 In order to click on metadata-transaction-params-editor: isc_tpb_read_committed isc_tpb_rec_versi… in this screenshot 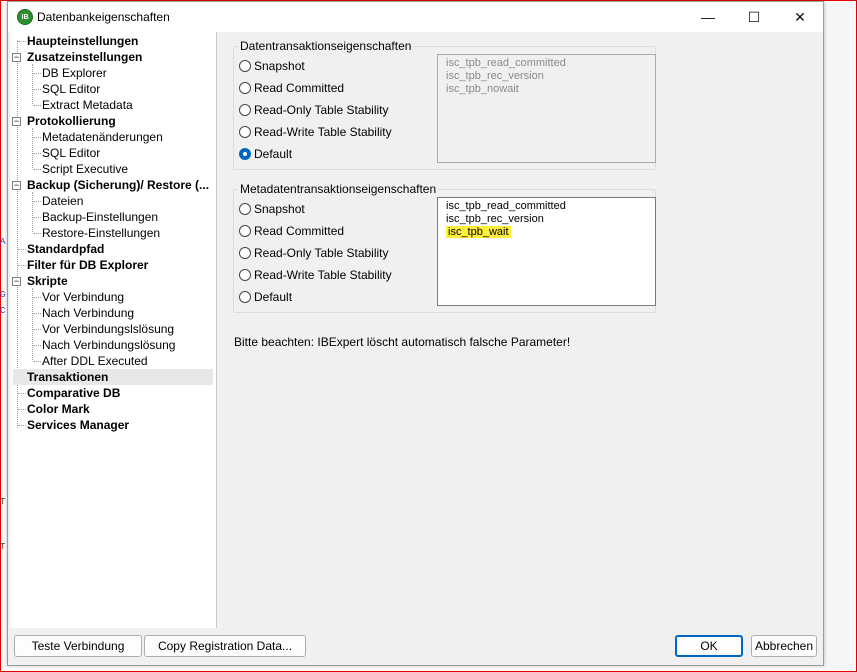, I will do `click(546, 251)`.